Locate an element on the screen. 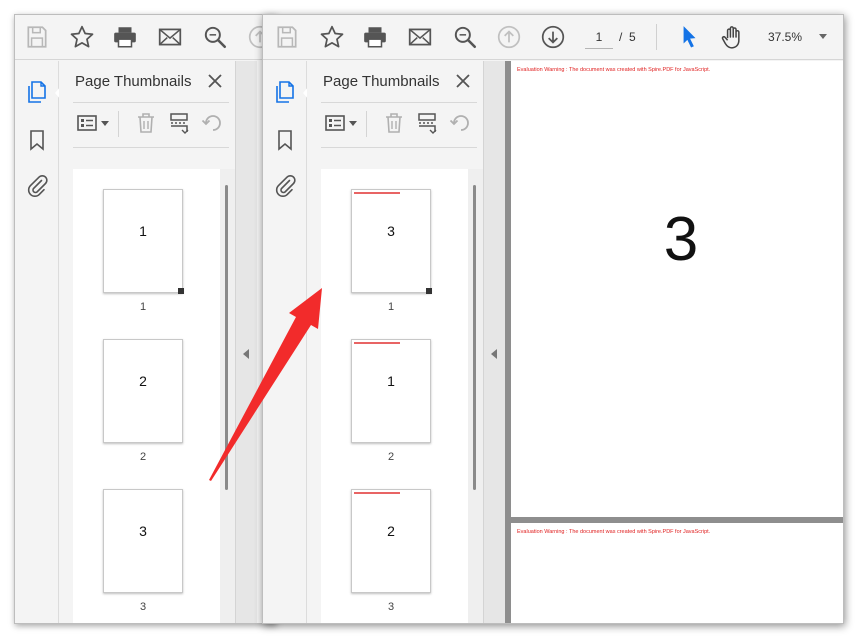  chevron-down-icon is located at coordinates (105, 123).